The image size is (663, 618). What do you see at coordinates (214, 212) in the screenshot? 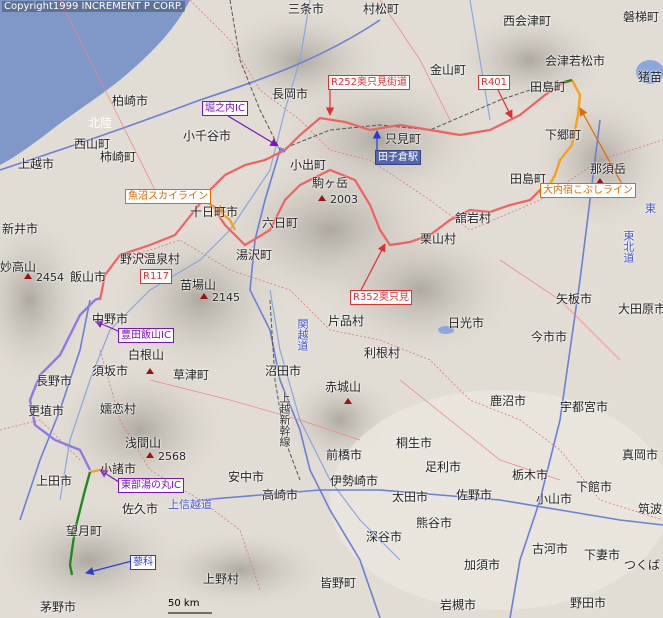
I see `place-label: 十日町市` at bounding box center [214, 212].